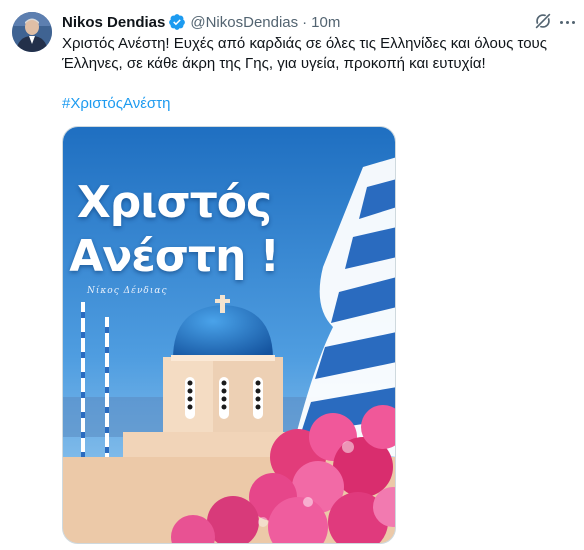  I want to click on more-options-icon, so click(567, 22).